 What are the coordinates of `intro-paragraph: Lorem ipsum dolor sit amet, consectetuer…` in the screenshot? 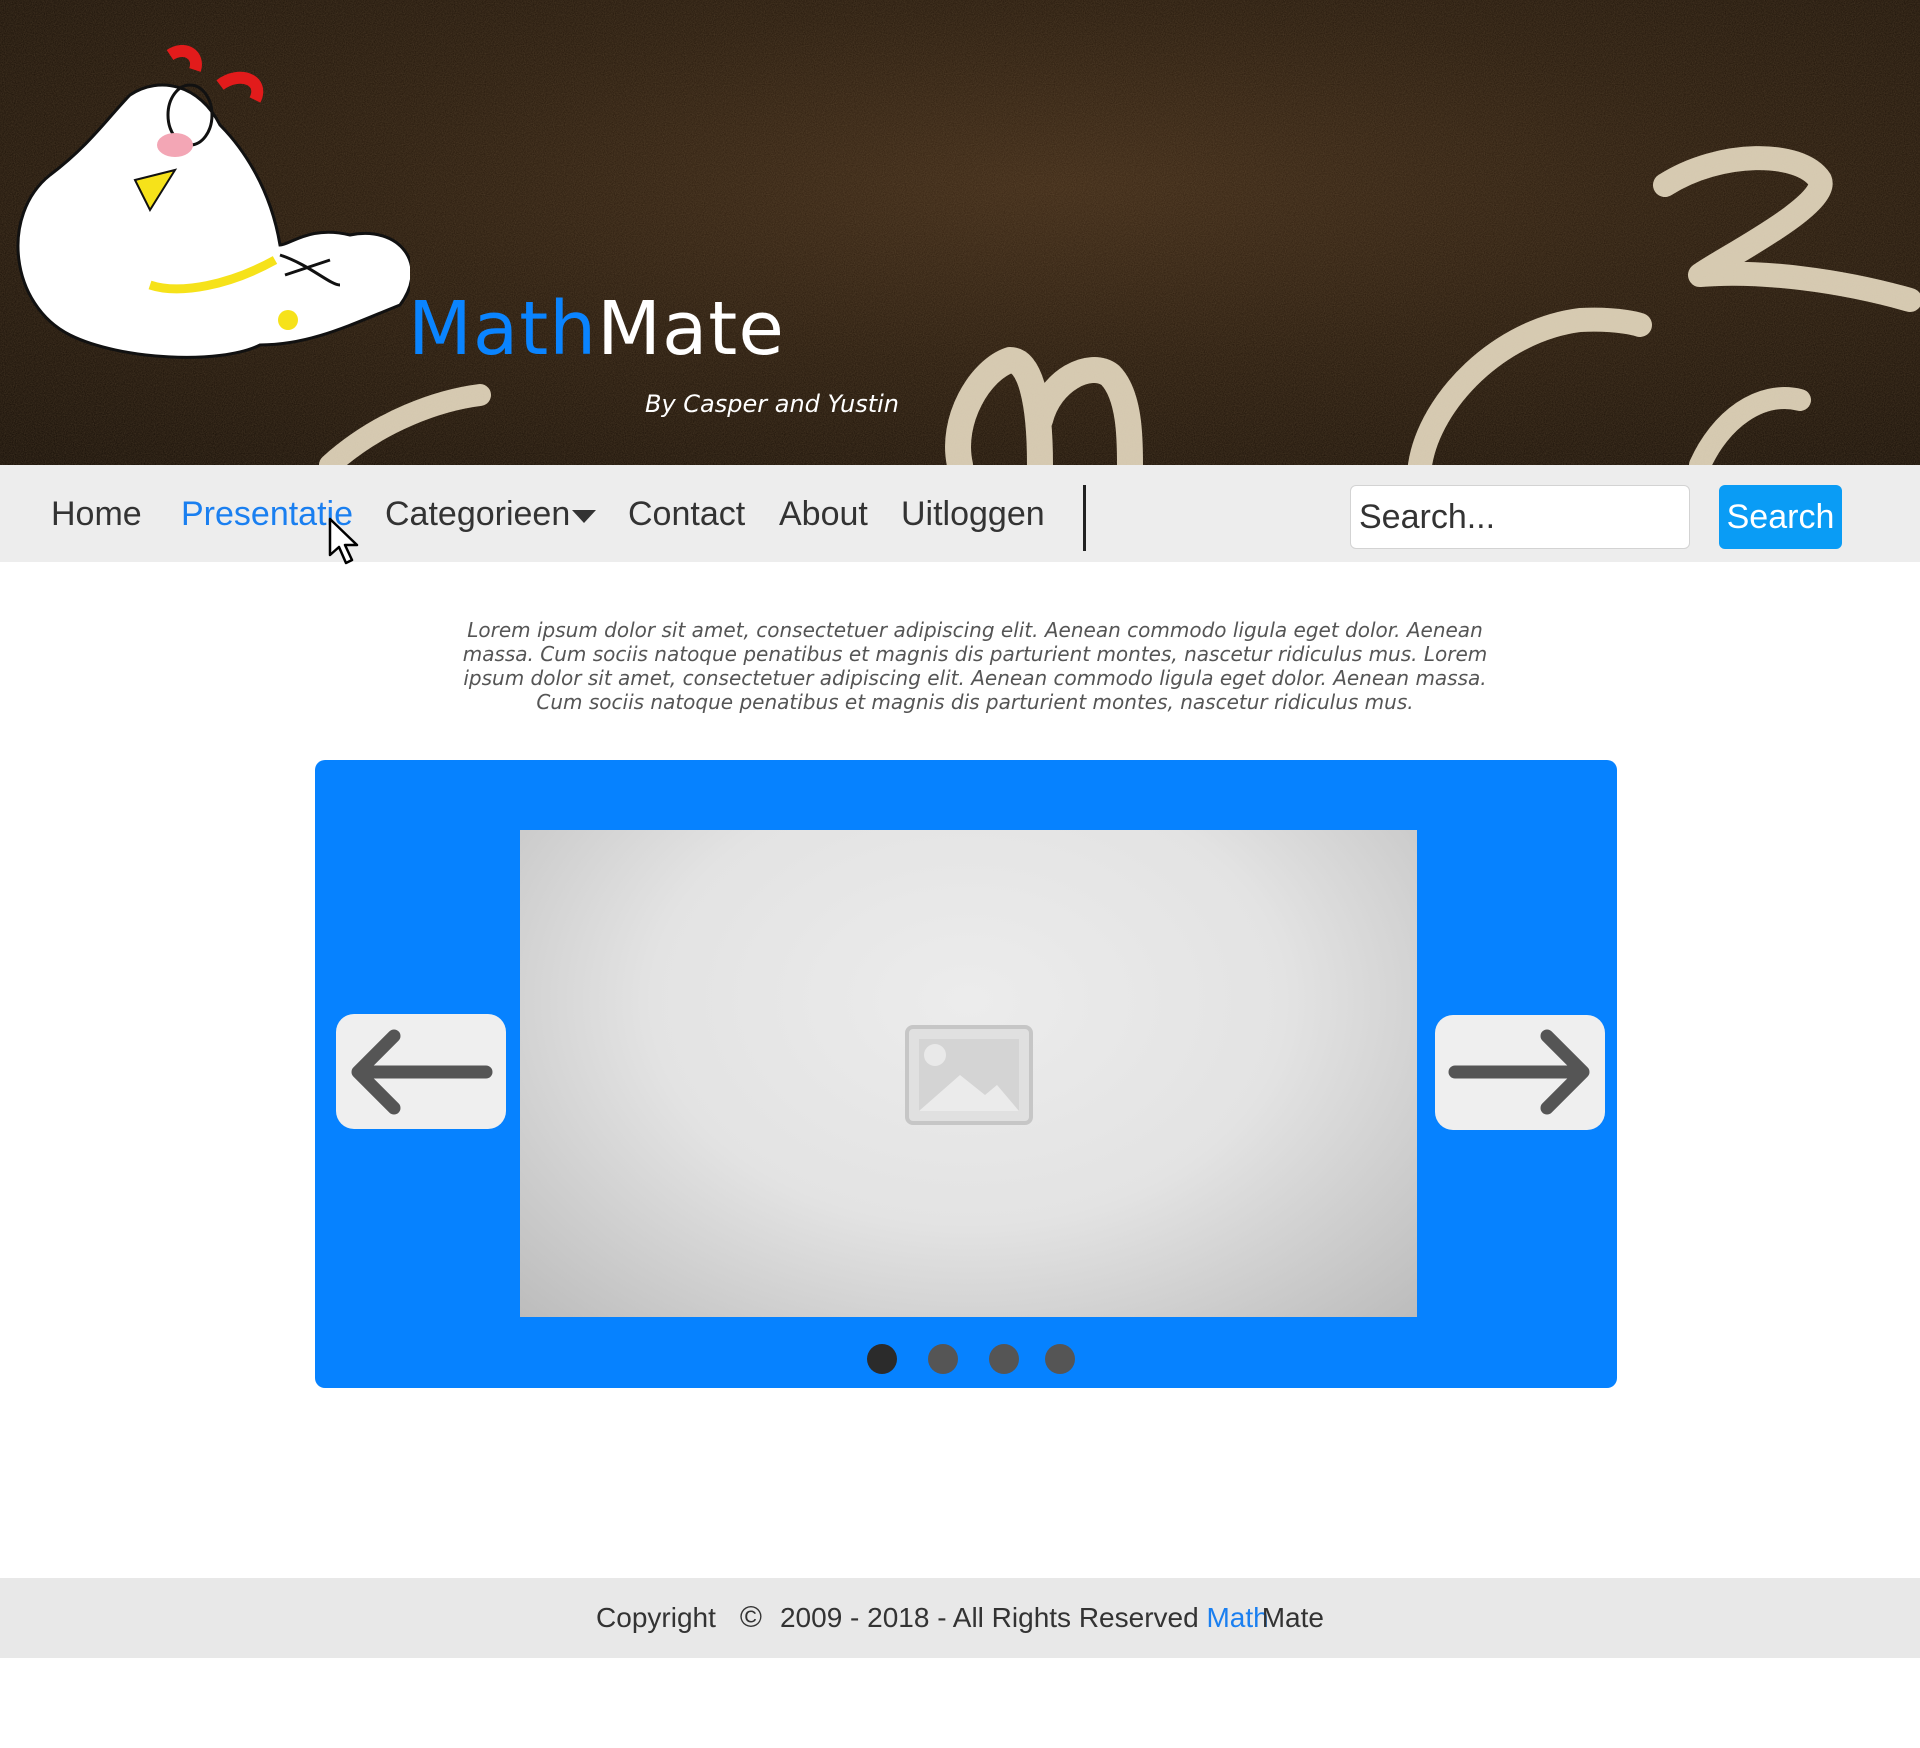 It's located at (975, 666).